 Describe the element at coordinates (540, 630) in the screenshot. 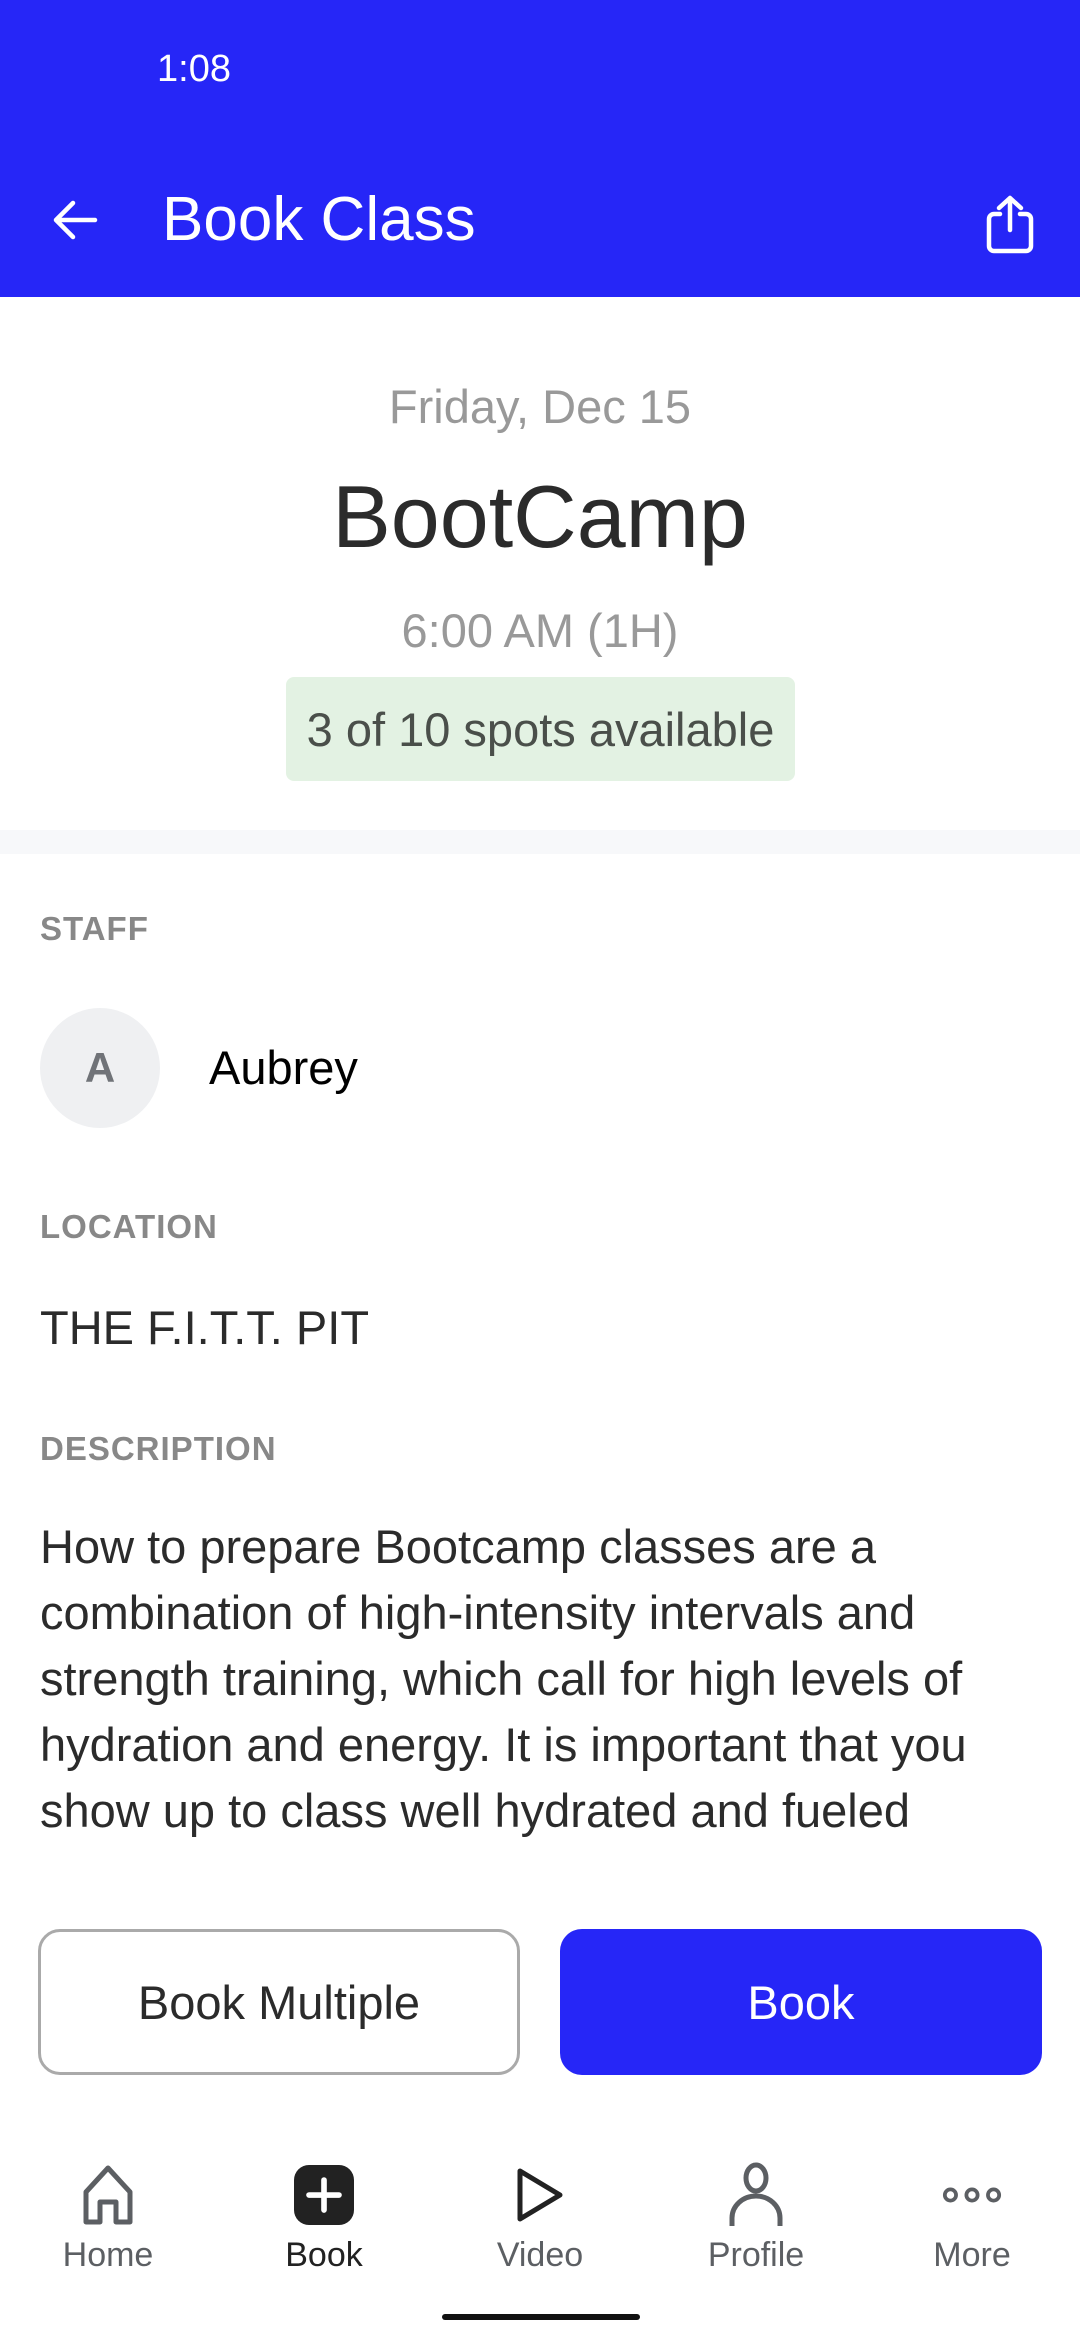

I see `class-time: 6:00 AM (1H)` at that location.